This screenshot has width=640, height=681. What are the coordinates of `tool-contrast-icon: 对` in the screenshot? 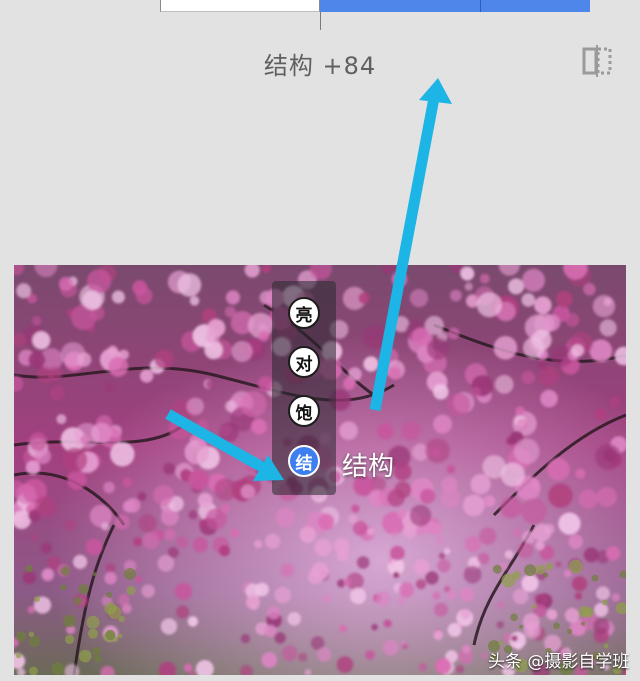 It's located at (304, 362).